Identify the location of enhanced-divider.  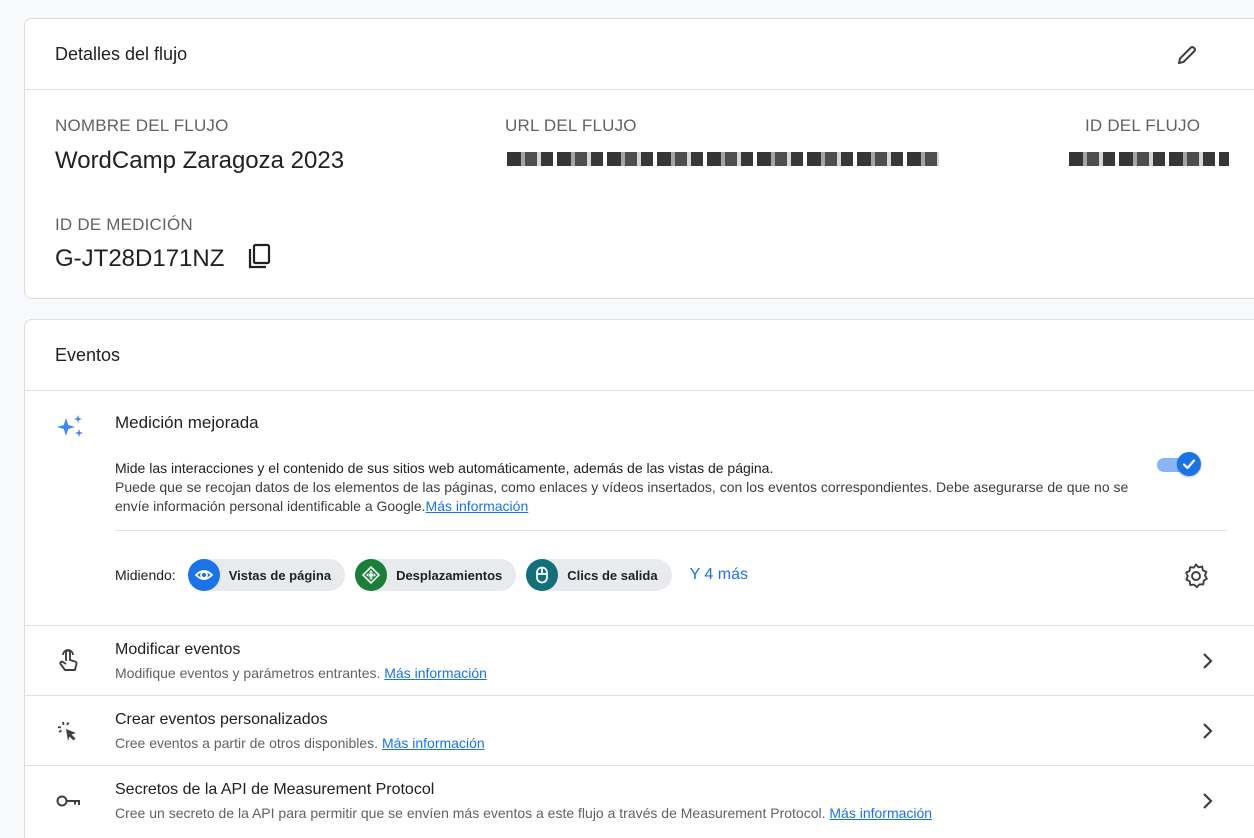
(671, 530).